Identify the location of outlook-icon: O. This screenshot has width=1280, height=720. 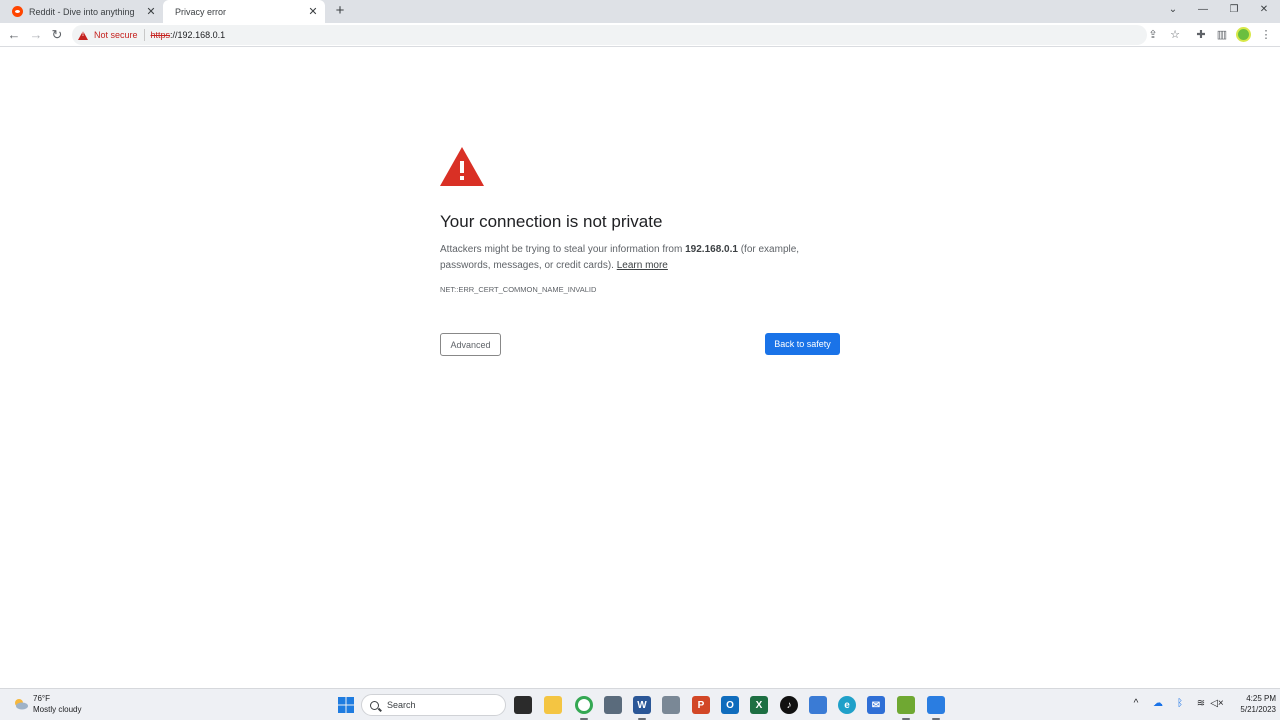
(730, 705).